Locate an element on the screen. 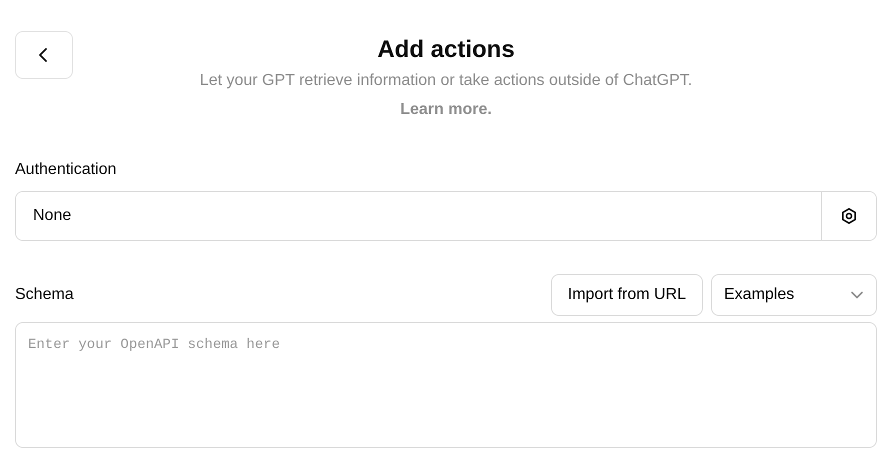 The width and height of the screenshot is (895, 452). authentication-label: Authentication is located at coordinates (65, 170).